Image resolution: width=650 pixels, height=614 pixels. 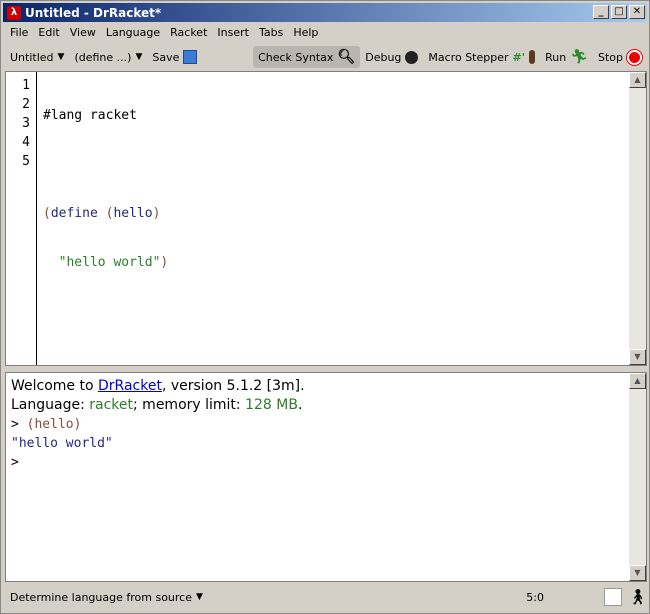 I want to click on cursor-position: 5:0, so click(x=535, y=597).